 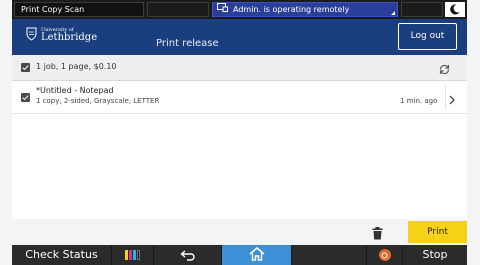 What do you see at coordinates (126, 255) in the screenshot?
I see `toner-yellow` at bounding box center [126, 255].